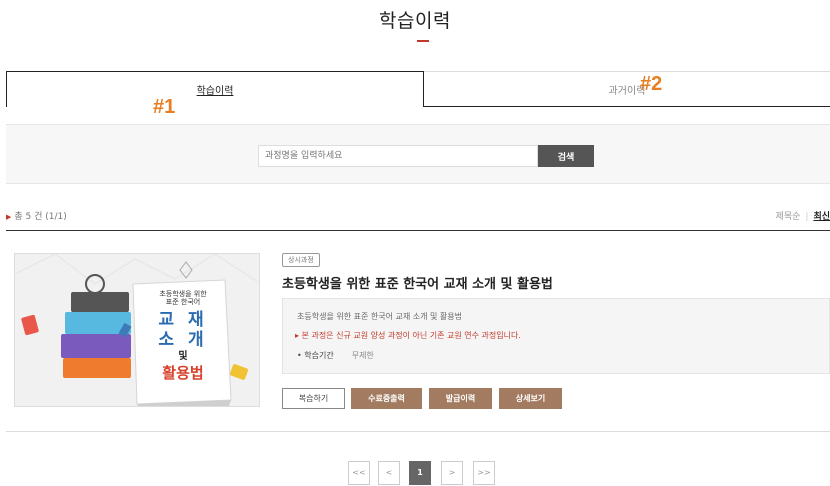  Describe the element at coordinates (386, 398) in the screenshot. I see `print-certificate-button: 수료증출력` at that location.